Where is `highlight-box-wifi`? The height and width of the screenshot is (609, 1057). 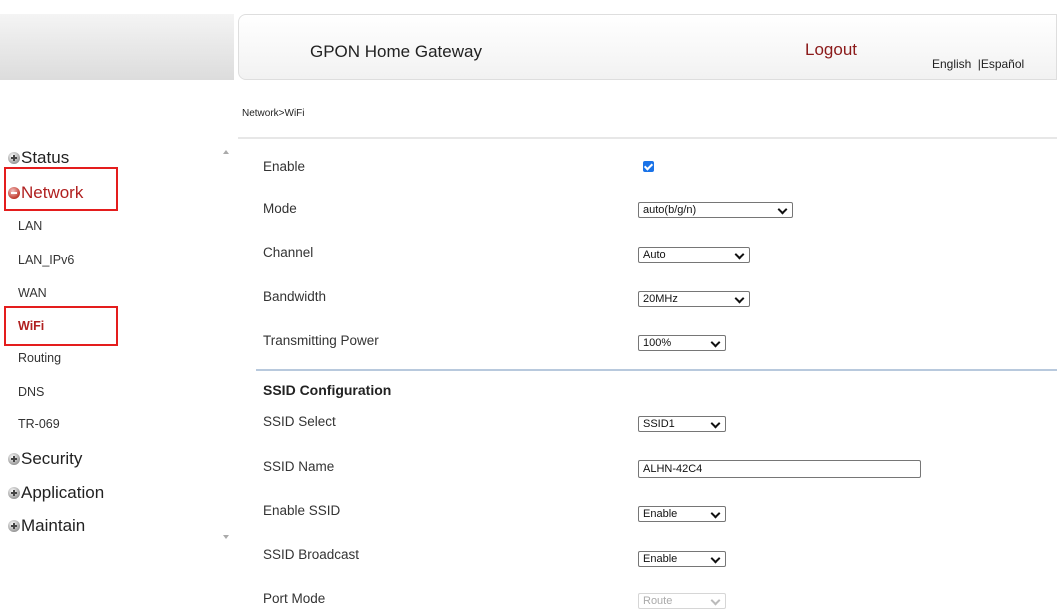 highlight-box-wifi is located at coordinates (61, 326).